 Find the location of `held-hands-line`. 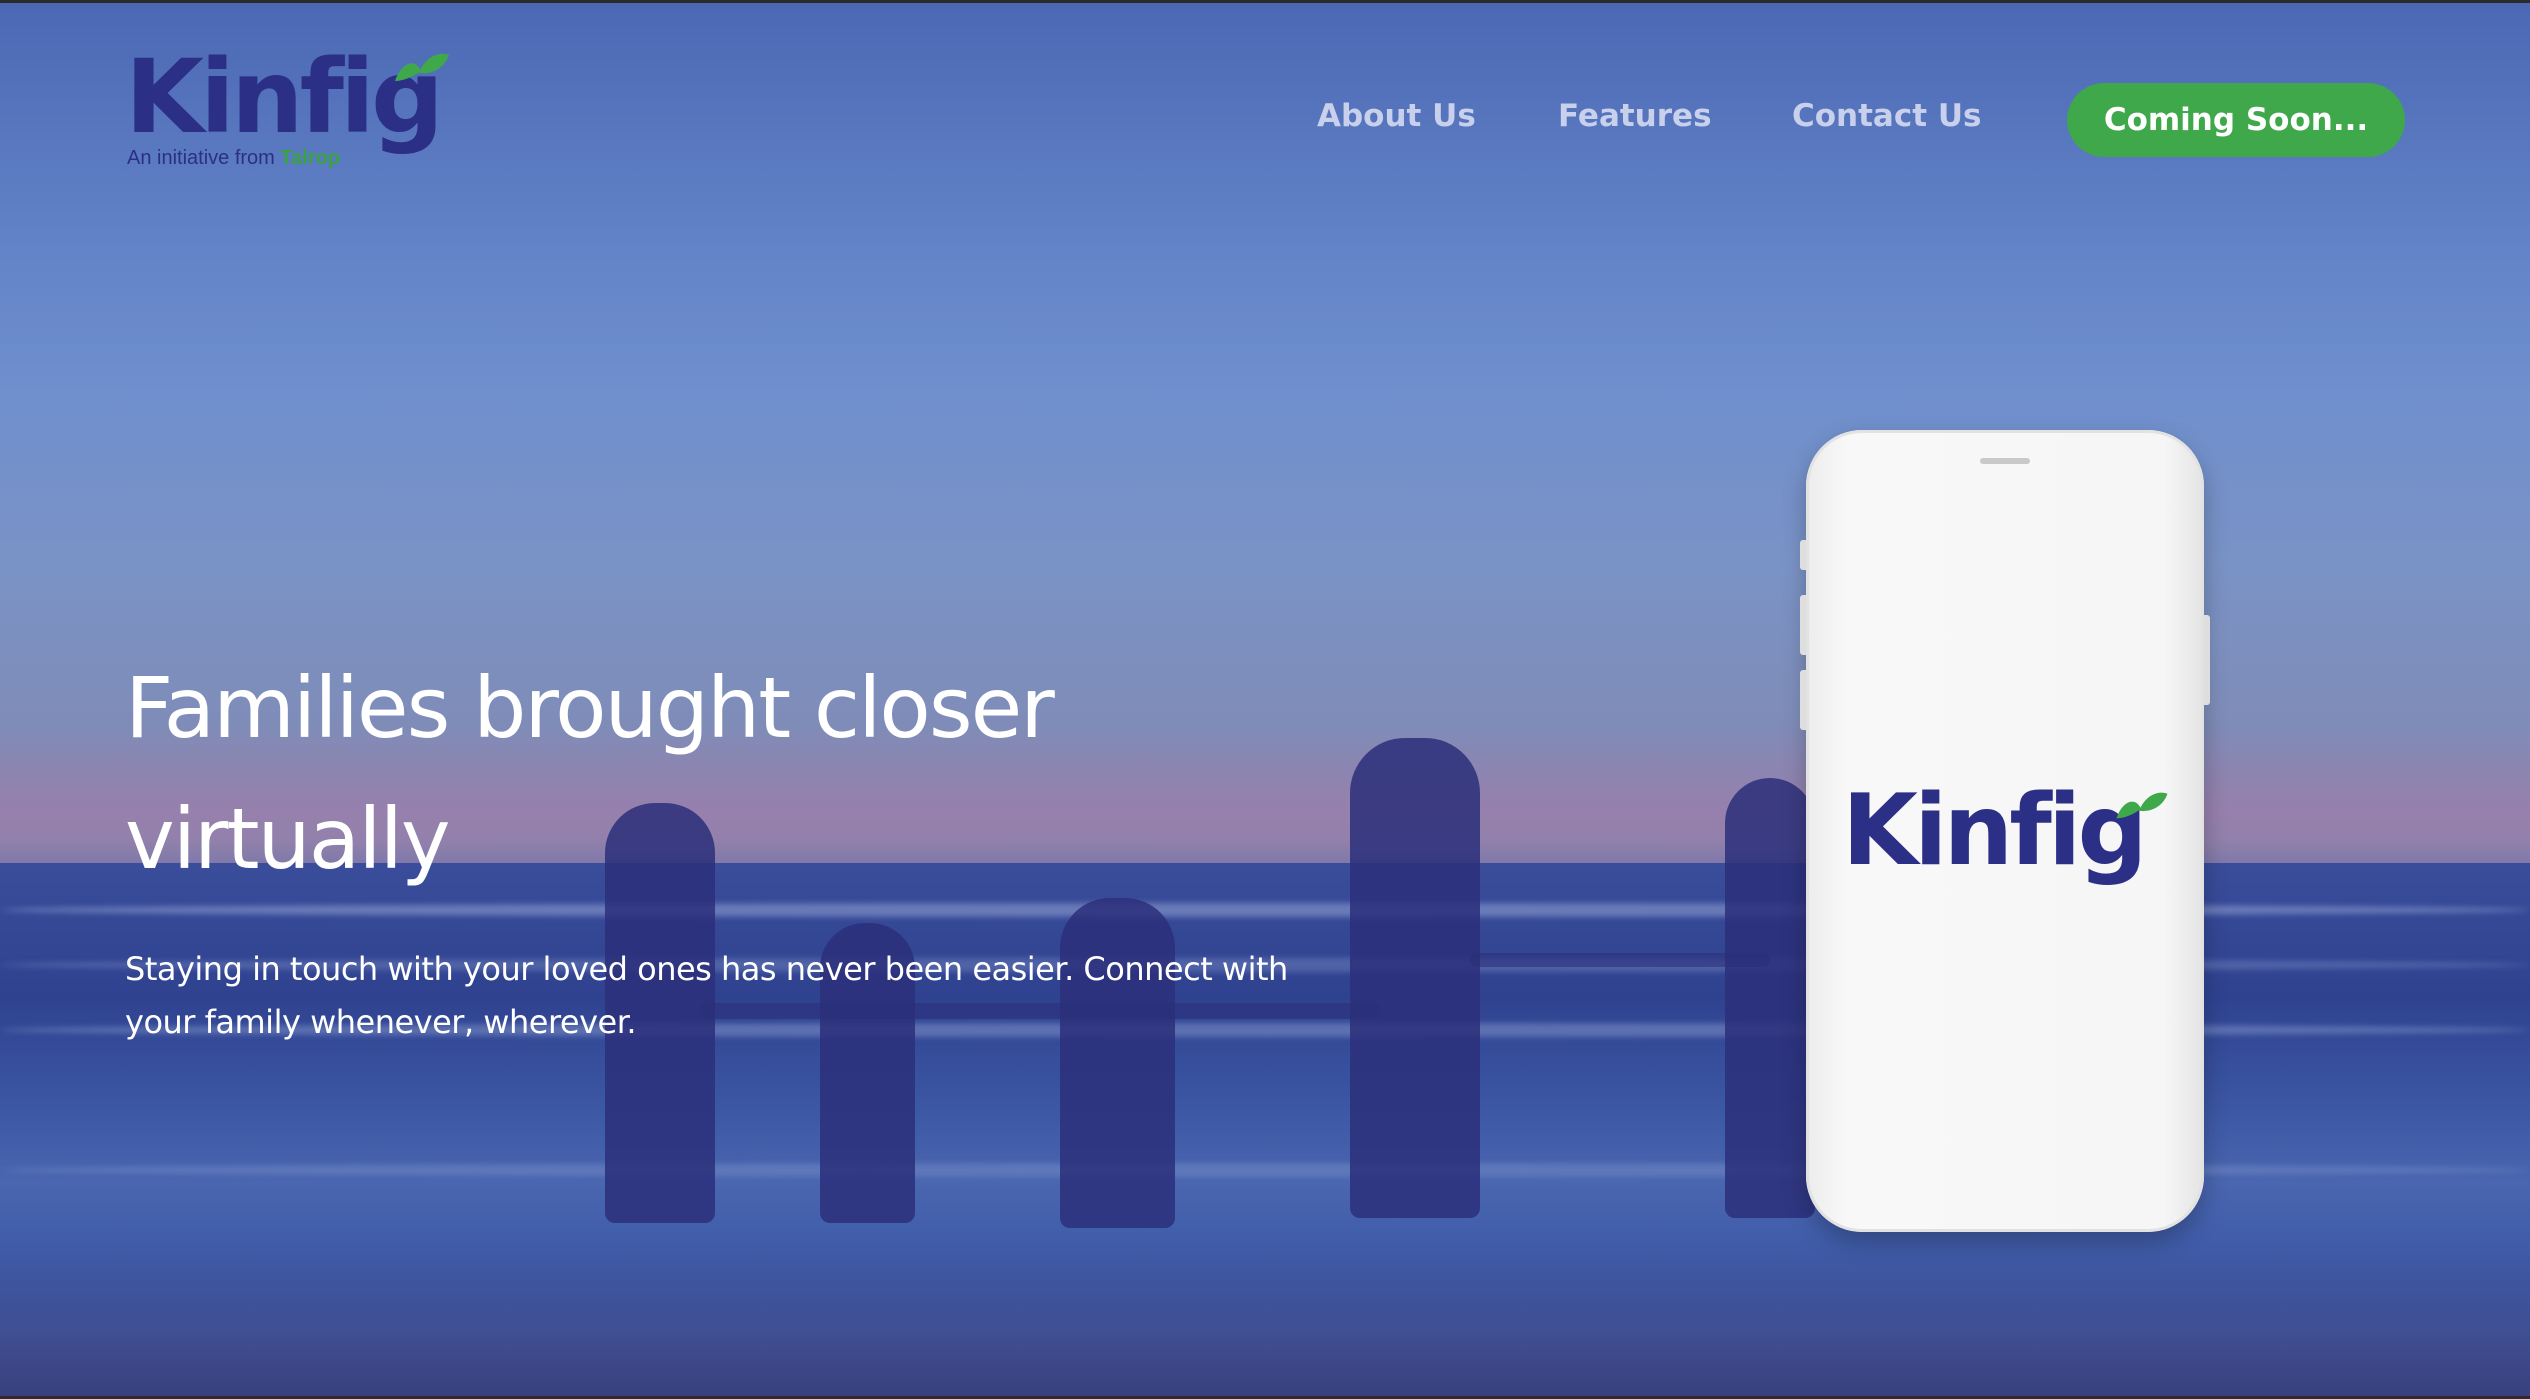

held-hands-line is located at coordinates (1620, 960).